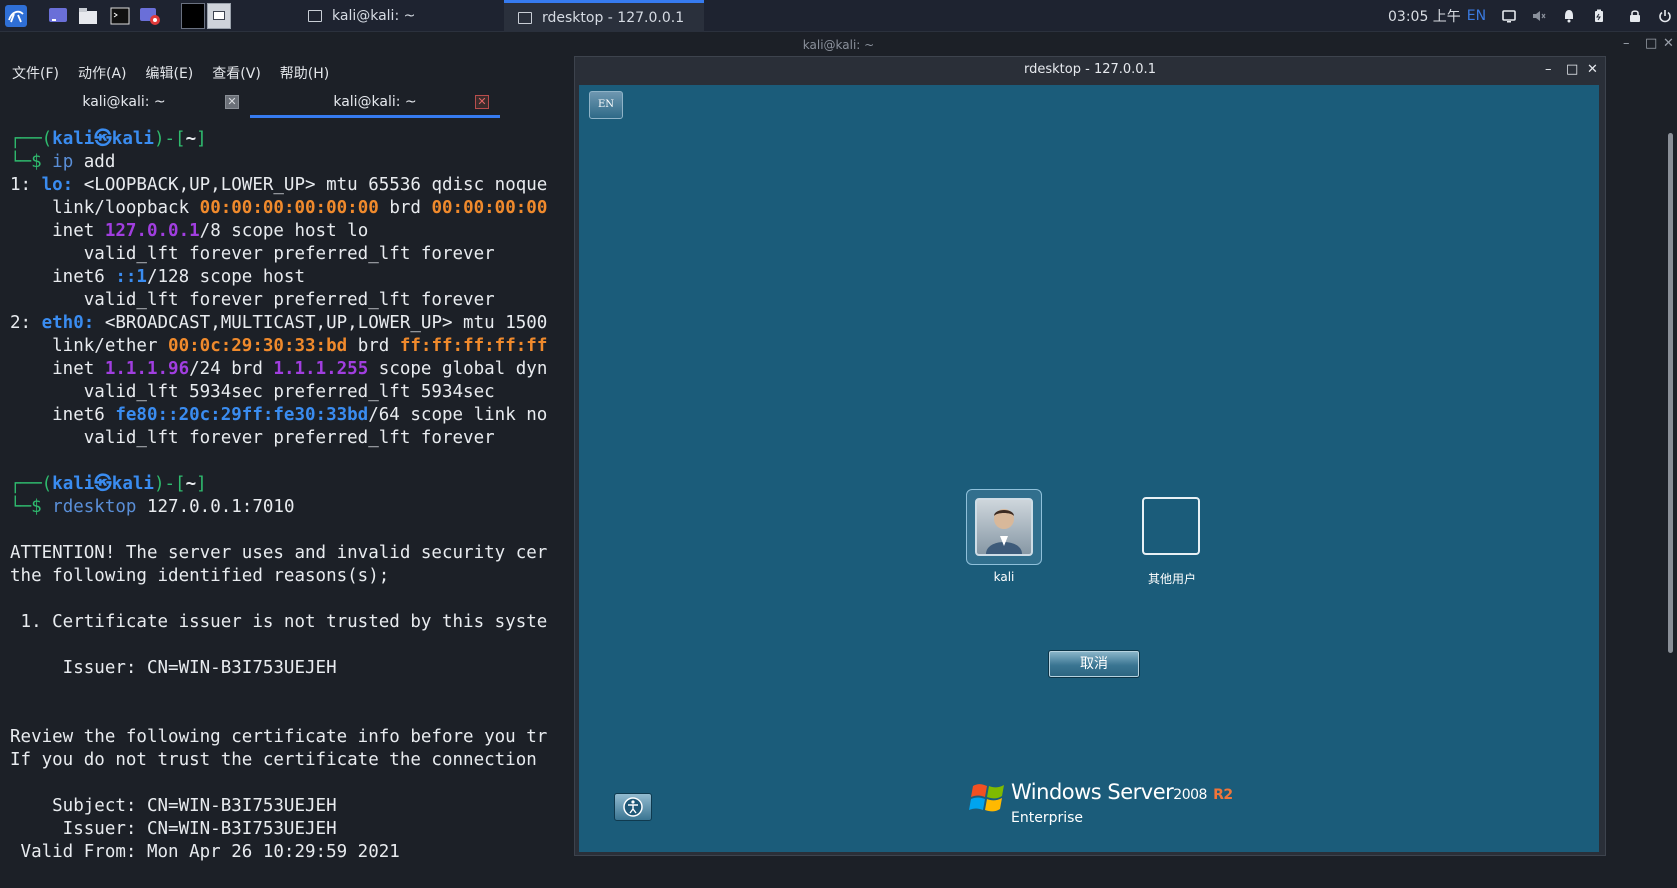 Image resolution: width=1677 pixels, height=888 pixels. Describe the element at coordinates (986, 798) in the screenshot. I see `windows-flag-logo` at that location.